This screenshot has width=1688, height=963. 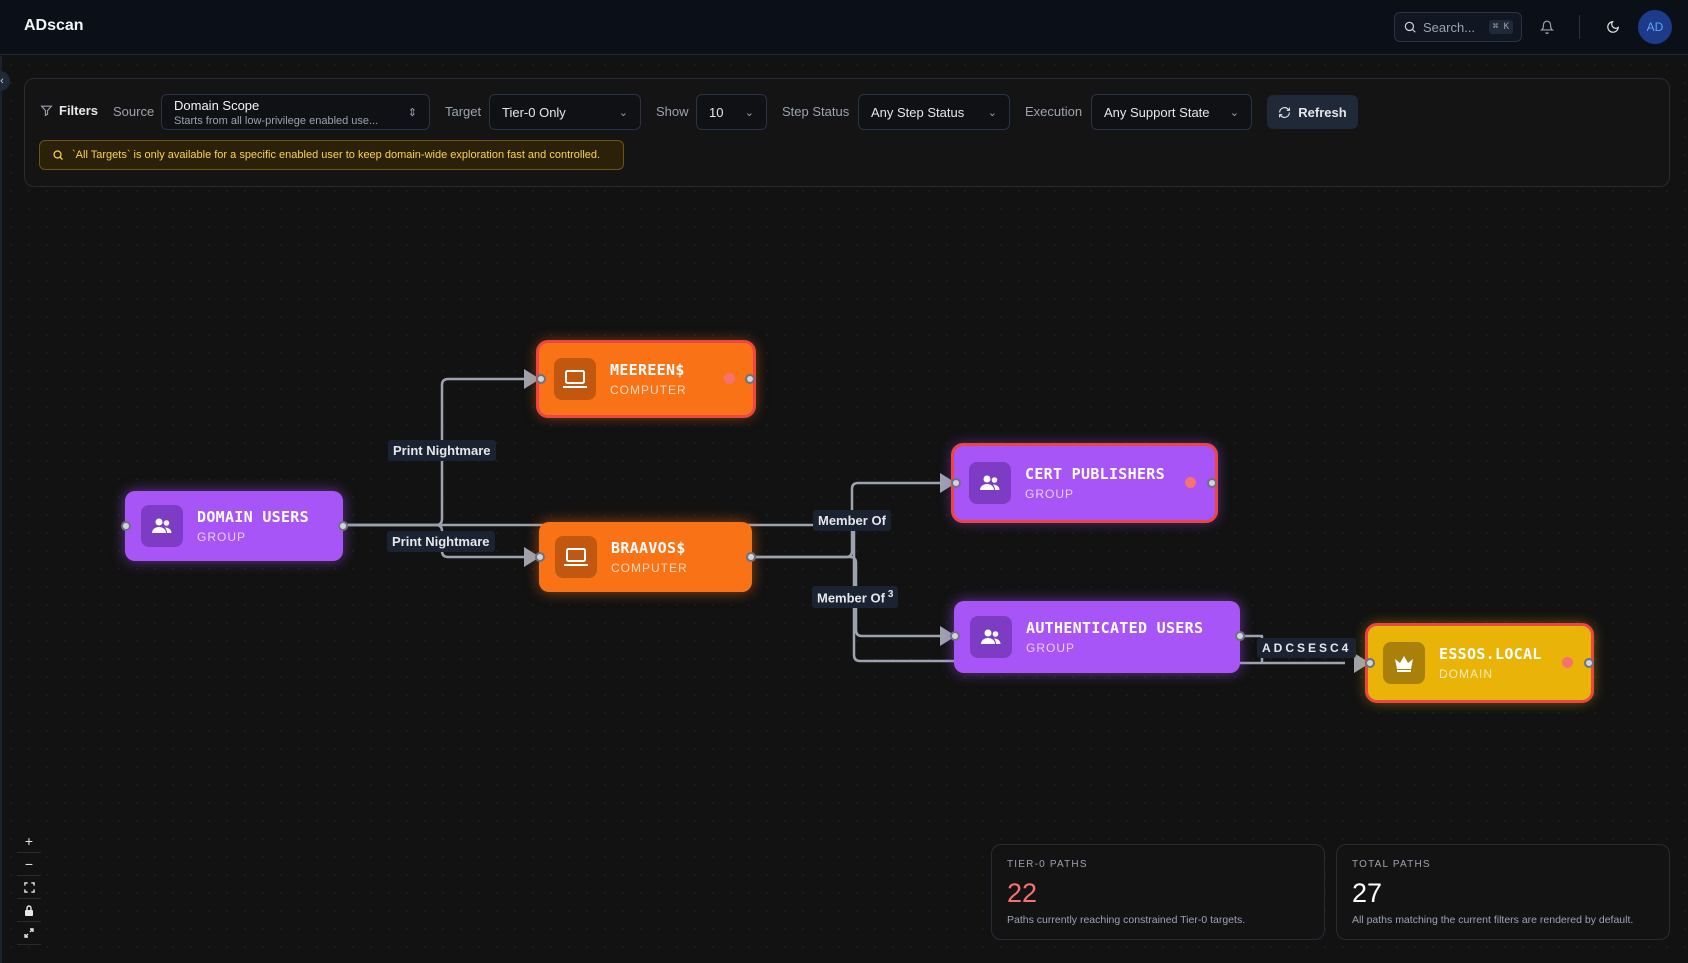 What do you see at coordinates (851, 598) in the screenshot?
I see `member-of-text: Member Of` at bounding box center [851, 598].